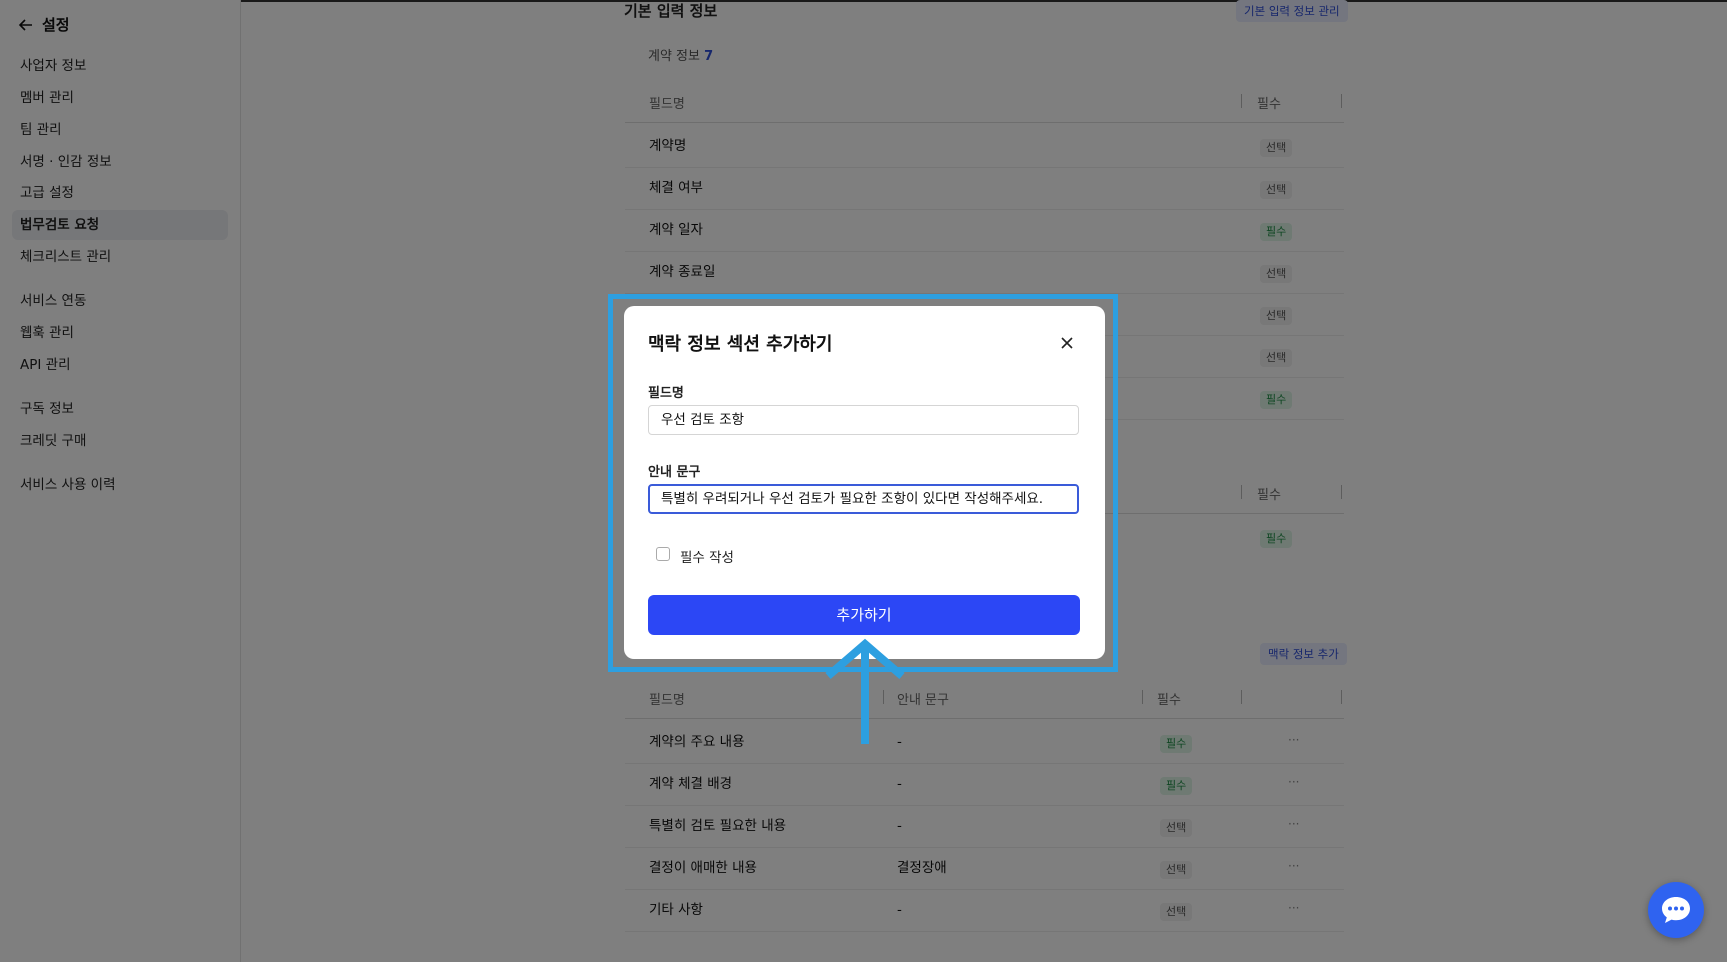 The height and width of the screenshot is (962, 1727). Describe the element at coordinates (1067, 343) in the screenshot. I see `close-icon` at that location.